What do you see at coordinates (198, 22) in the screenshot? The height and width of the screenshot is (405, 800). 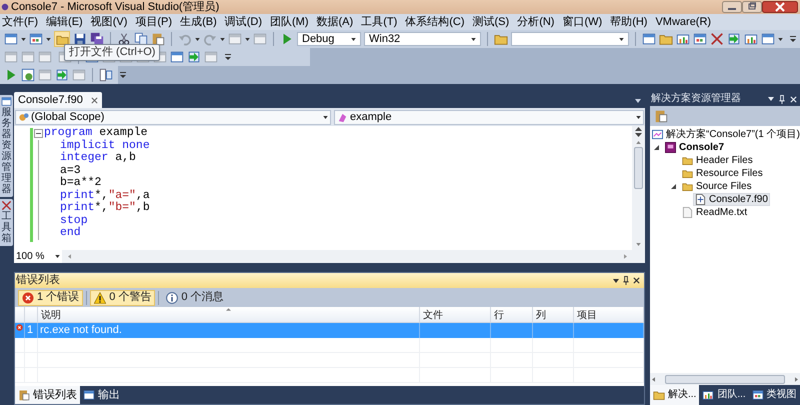 I see `menu-item: 生成(B)` at bounding box center [198, 22].